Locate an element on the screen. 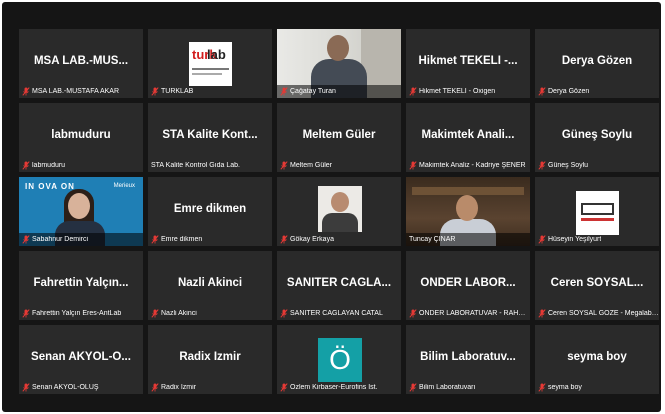 This screenshot has height=414, width=665. participant-tile: SANİTER CAGLA... SANİTER CAGLAYAN CATAL is located at coordinates (339, 285).